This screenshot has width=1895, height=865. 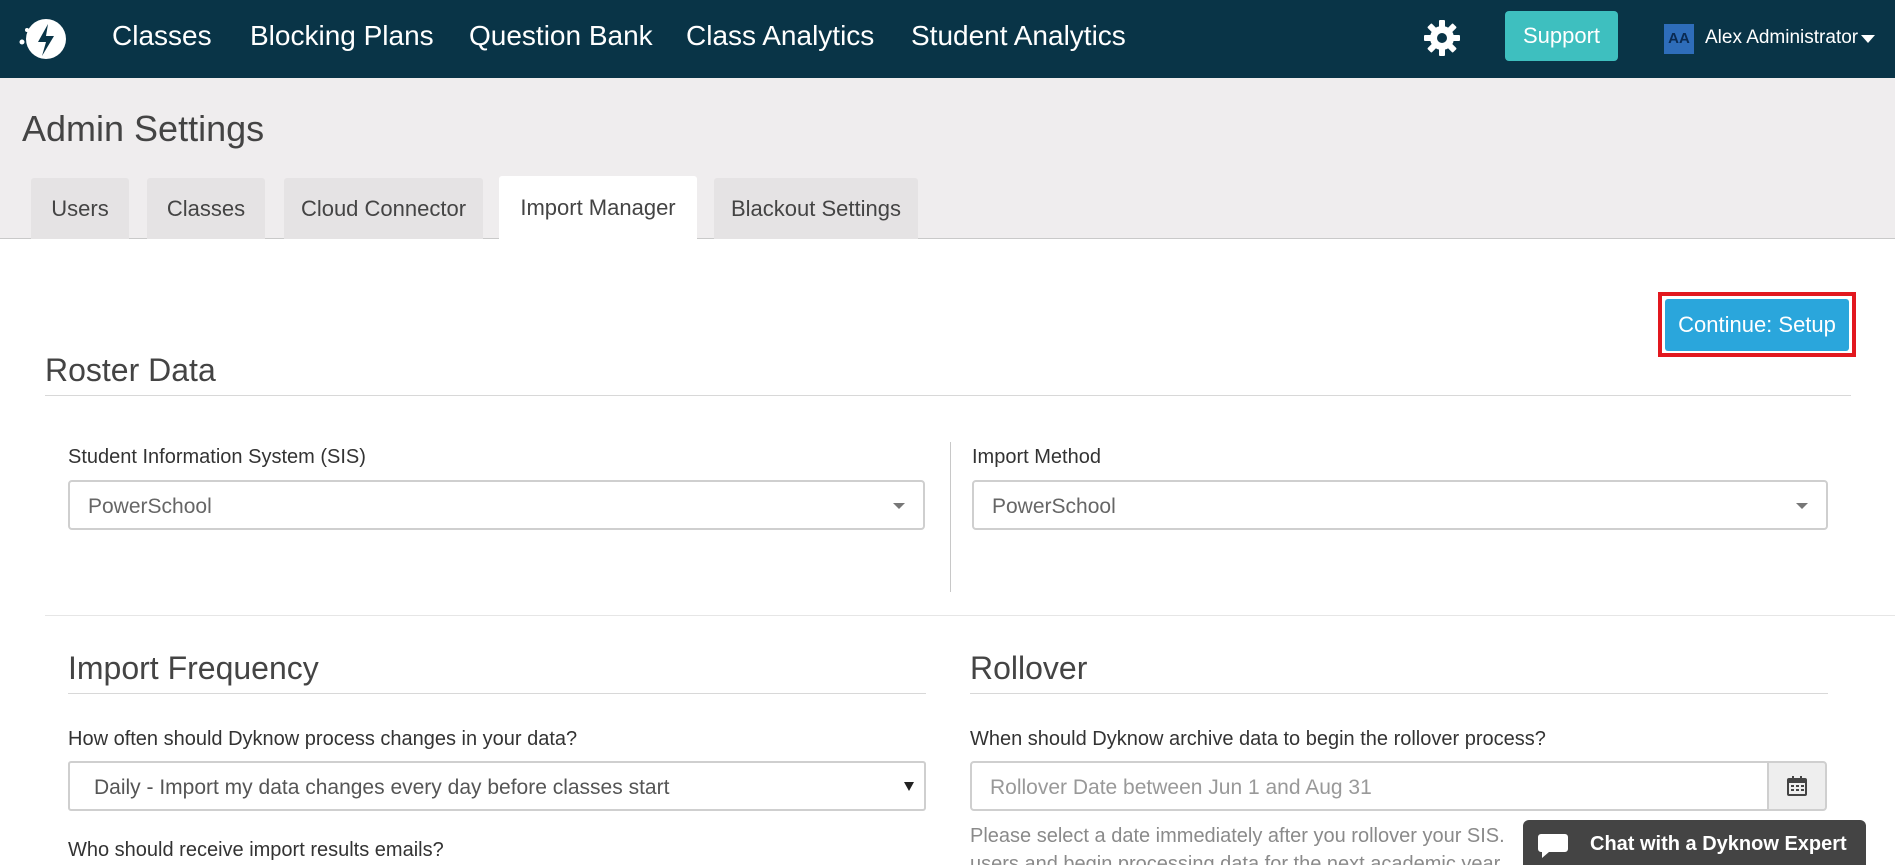 What do you see at coordinates (1561, 36) in the screenshot?
I see `support-button: Support` at bounding box center [1561, 36].